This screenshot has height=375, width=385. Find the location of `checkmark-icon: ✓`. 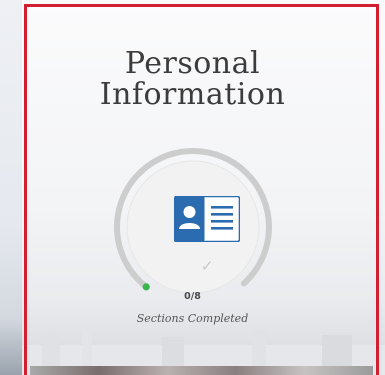

checkmark-icon: ✓ is located at coordinates (207, 266).